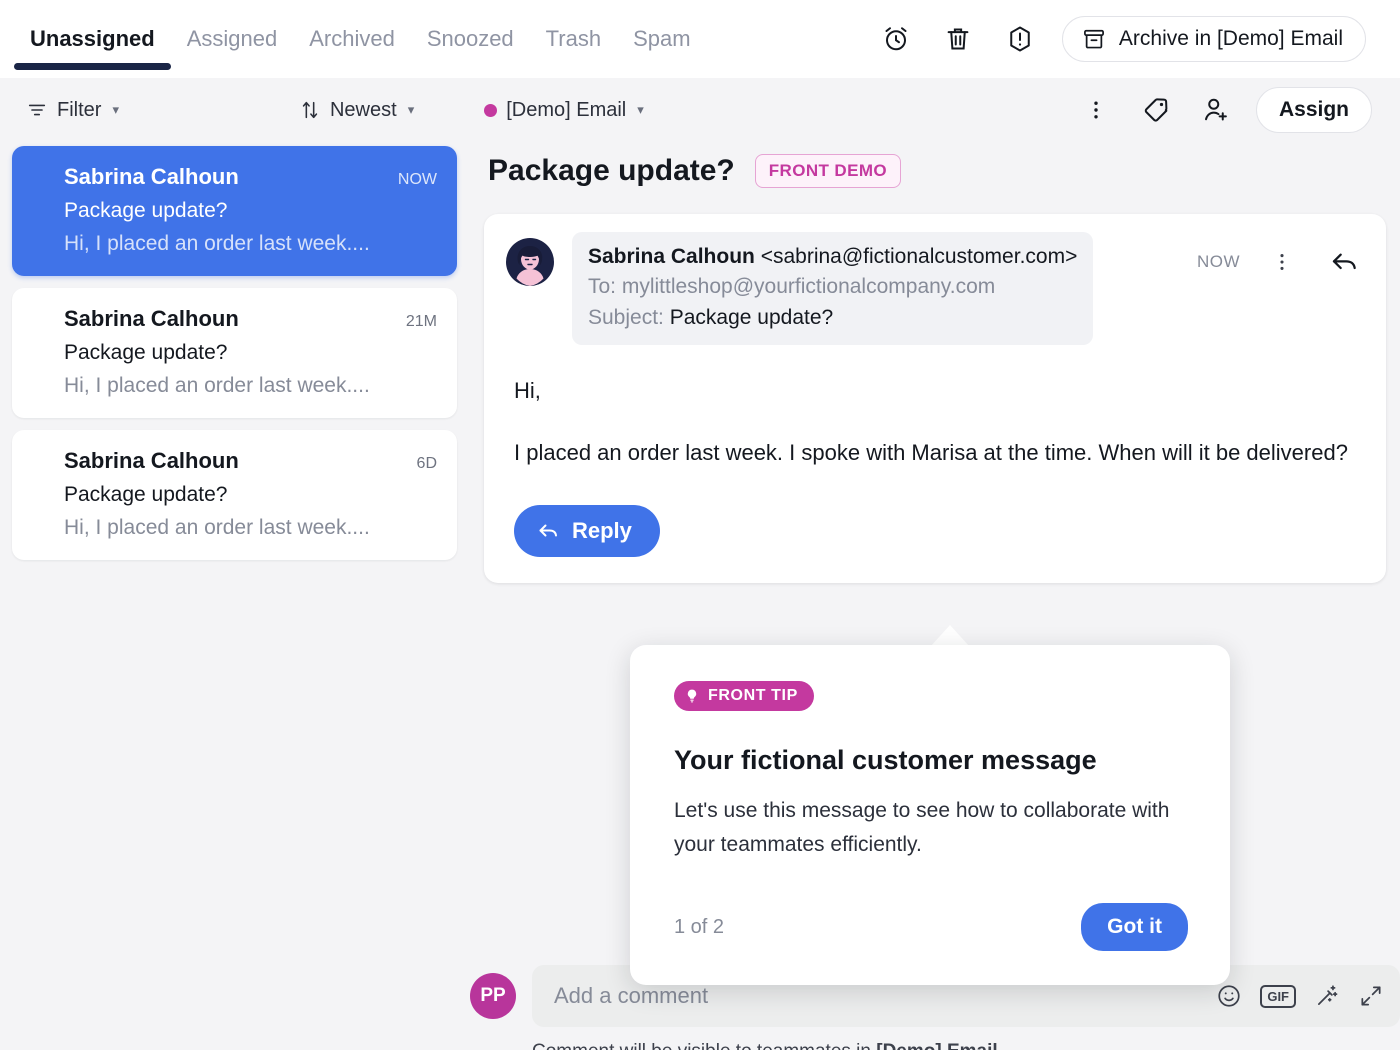 Image resolution: width=1400 pixels, height=1050 pixels. I want to click on sub-toolbar: Filter ▾ Newest ▾ [Demo] Email ▾ Assign, so click(700, 110).